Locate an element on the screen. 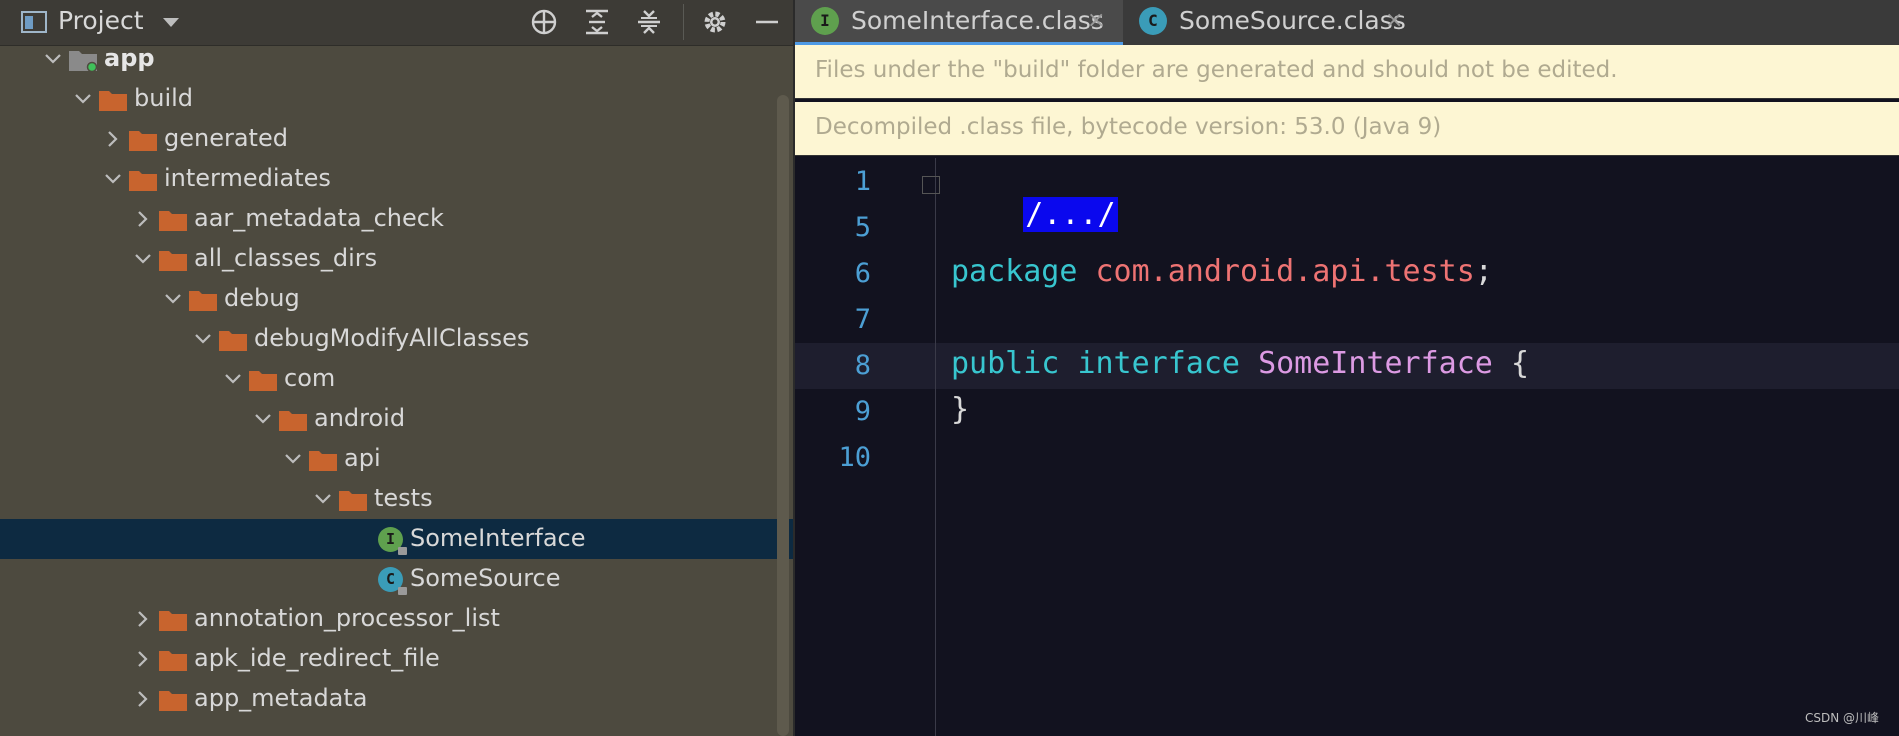 The image size is (1899, 736). tree-item-apk-ide-redirect-file: apk_ide_redirect_file is located at coordinates (396, 659).